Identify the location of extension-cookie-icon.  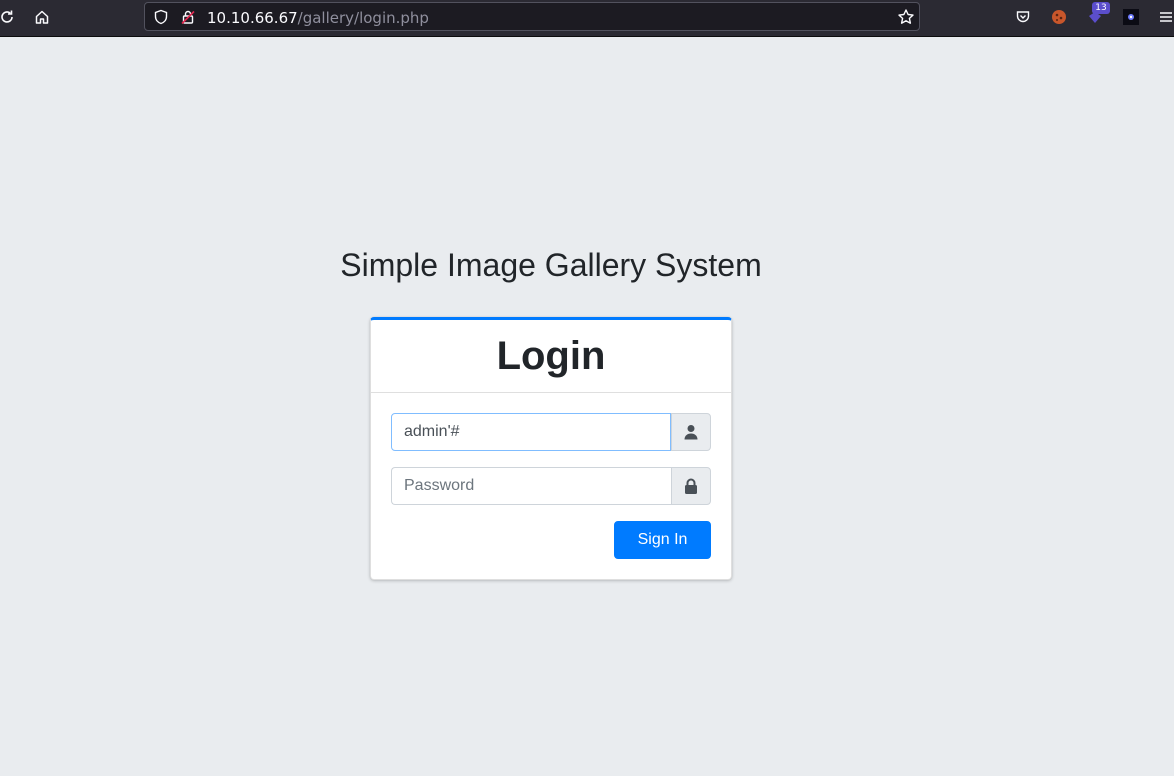
(1059, 17).